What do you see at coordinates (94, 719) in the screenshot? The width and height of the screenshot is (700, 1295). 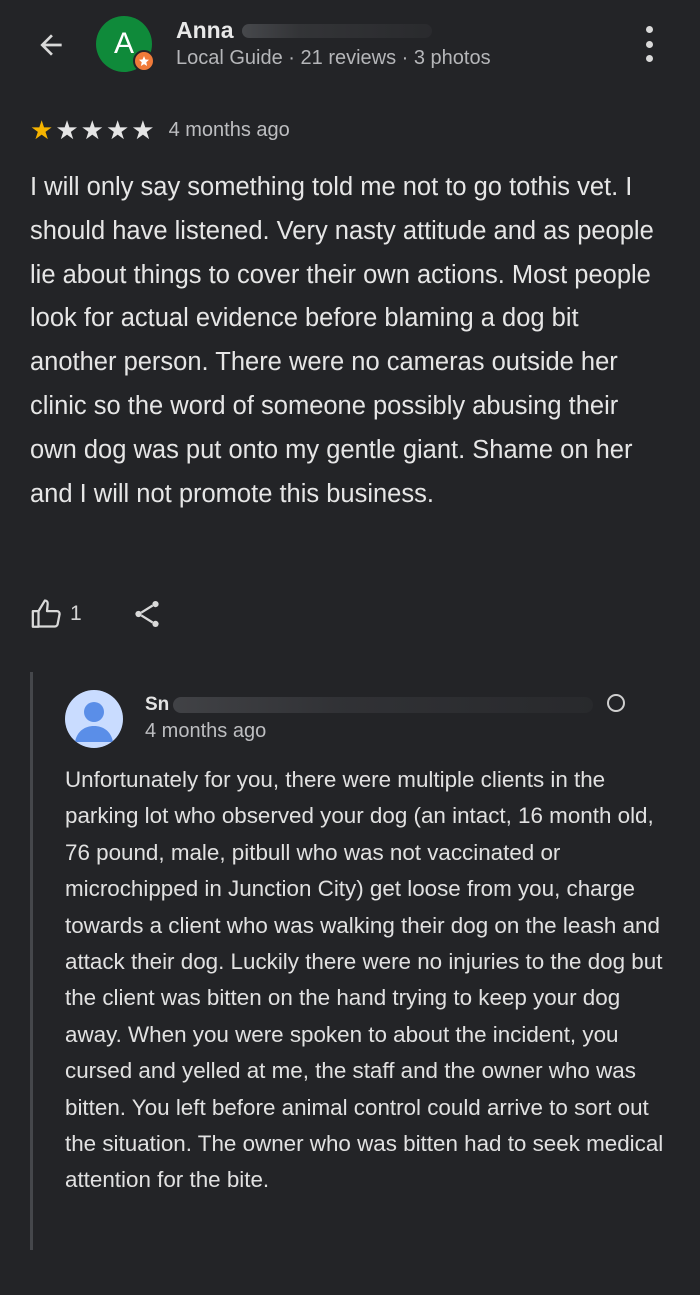 I see `person-icon` at bounding box center [94, 719].